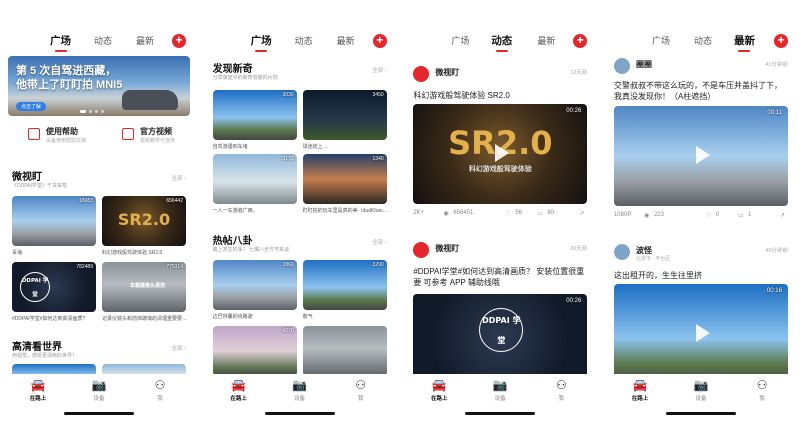 The image size is (800, 427). What do you see at coordinates (158, 141) in the screenshot?
I see `official-video-subtitle: 视频教学与宣传` at bounding box center [158, 141].